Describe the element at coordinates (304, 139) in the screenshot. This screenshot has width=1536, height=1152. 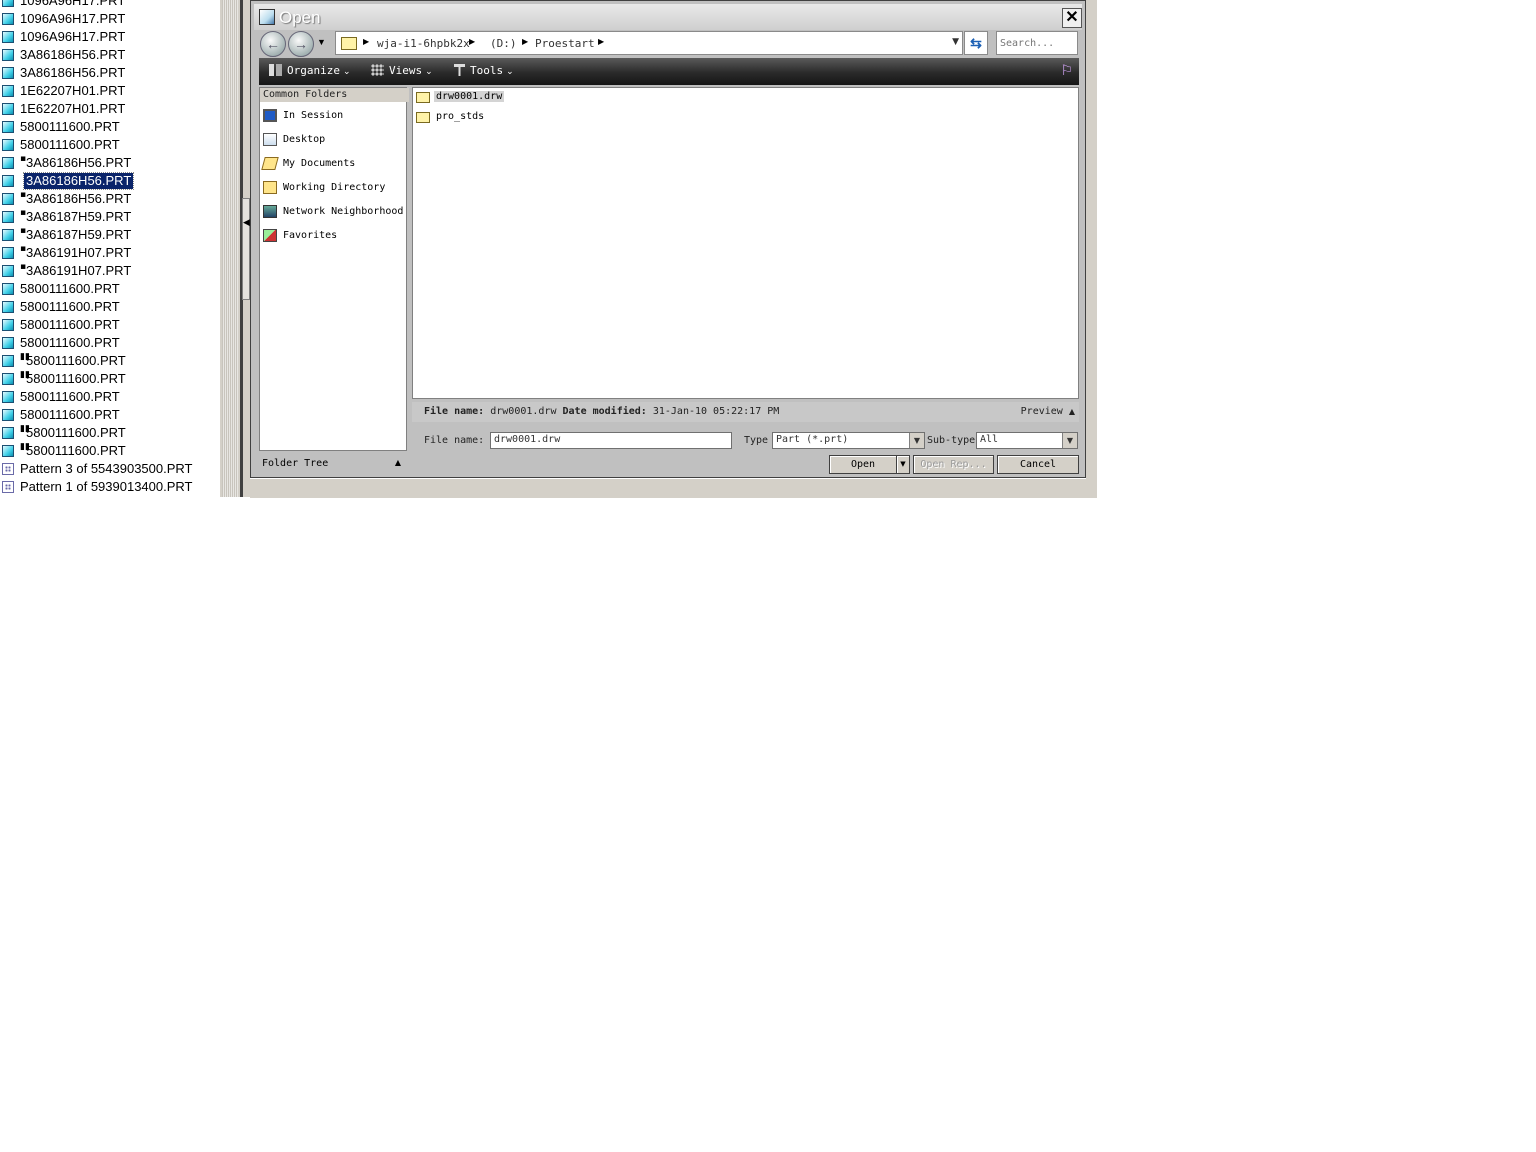
I see `common-folder-label: Desktop` at that location.